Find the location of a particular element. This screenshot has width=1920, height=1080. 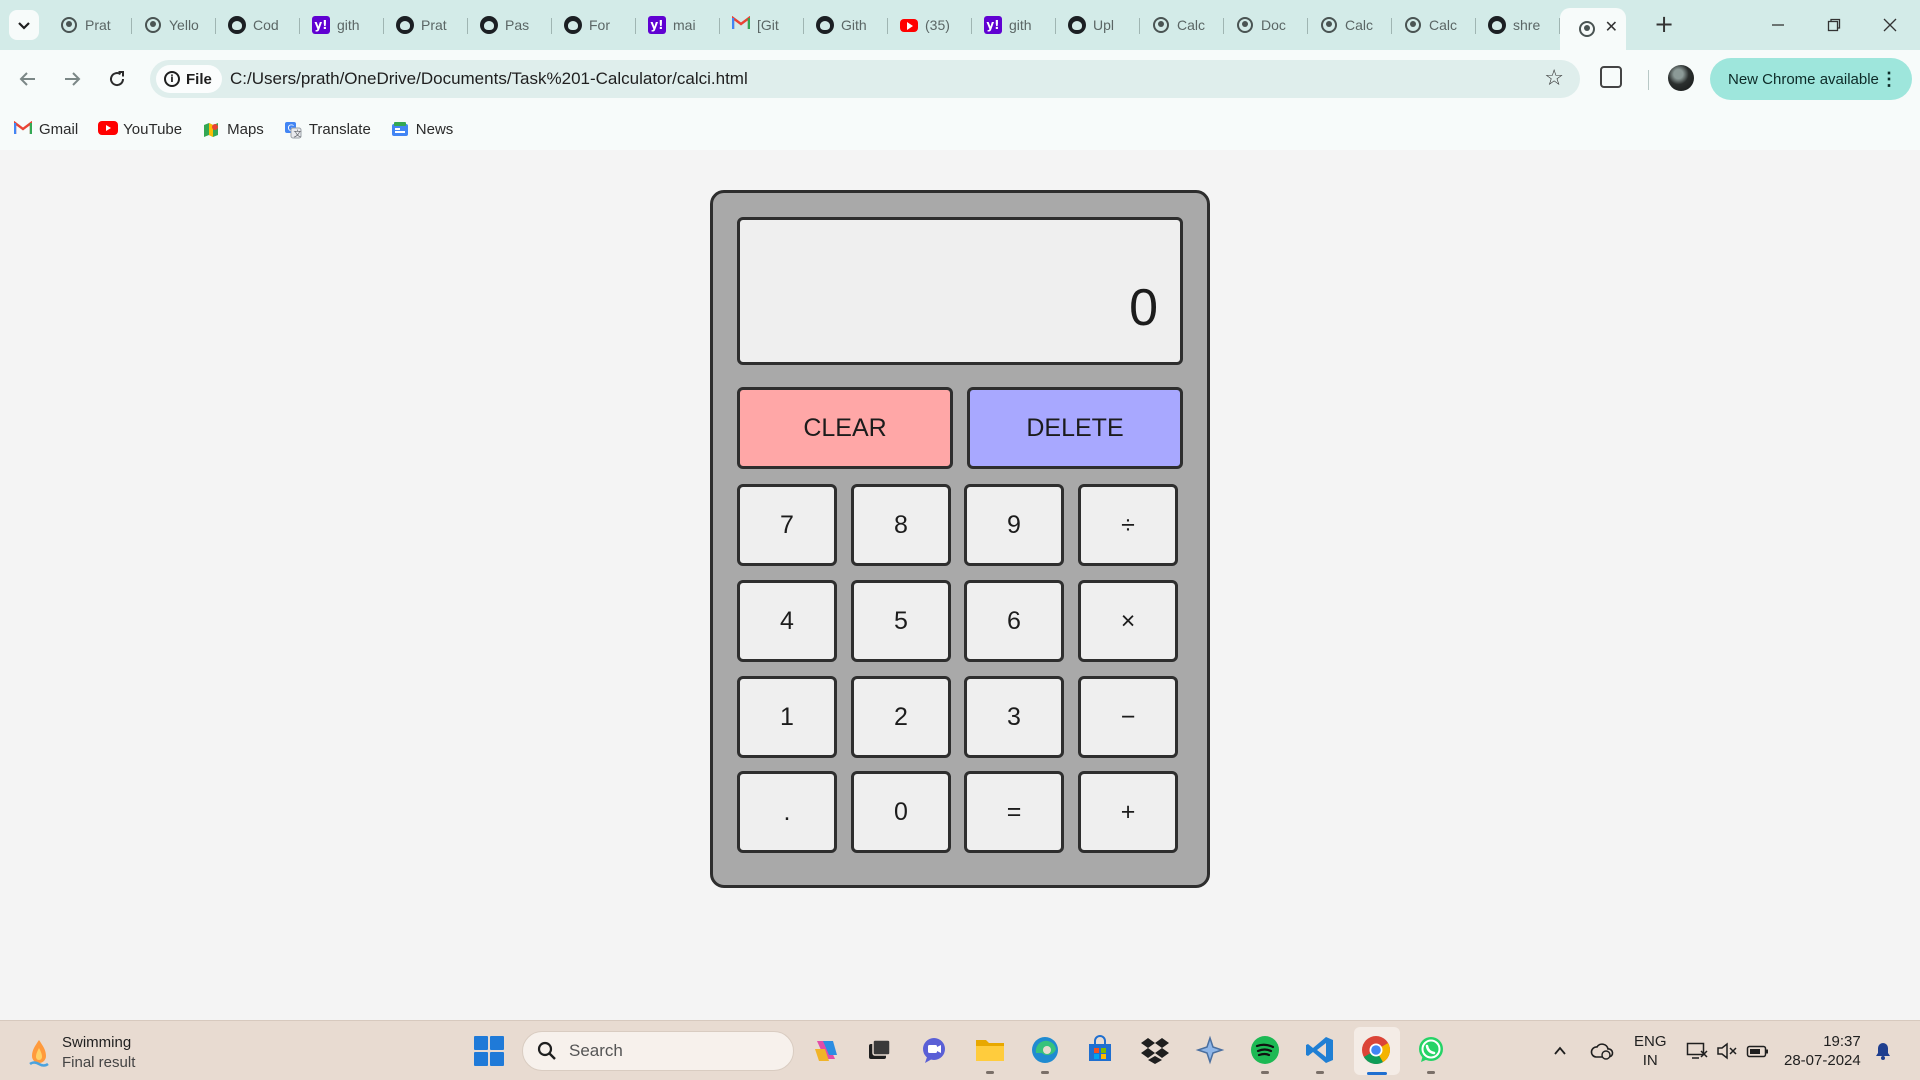

key-8-button: 8 is located at coordinates (901, 525).